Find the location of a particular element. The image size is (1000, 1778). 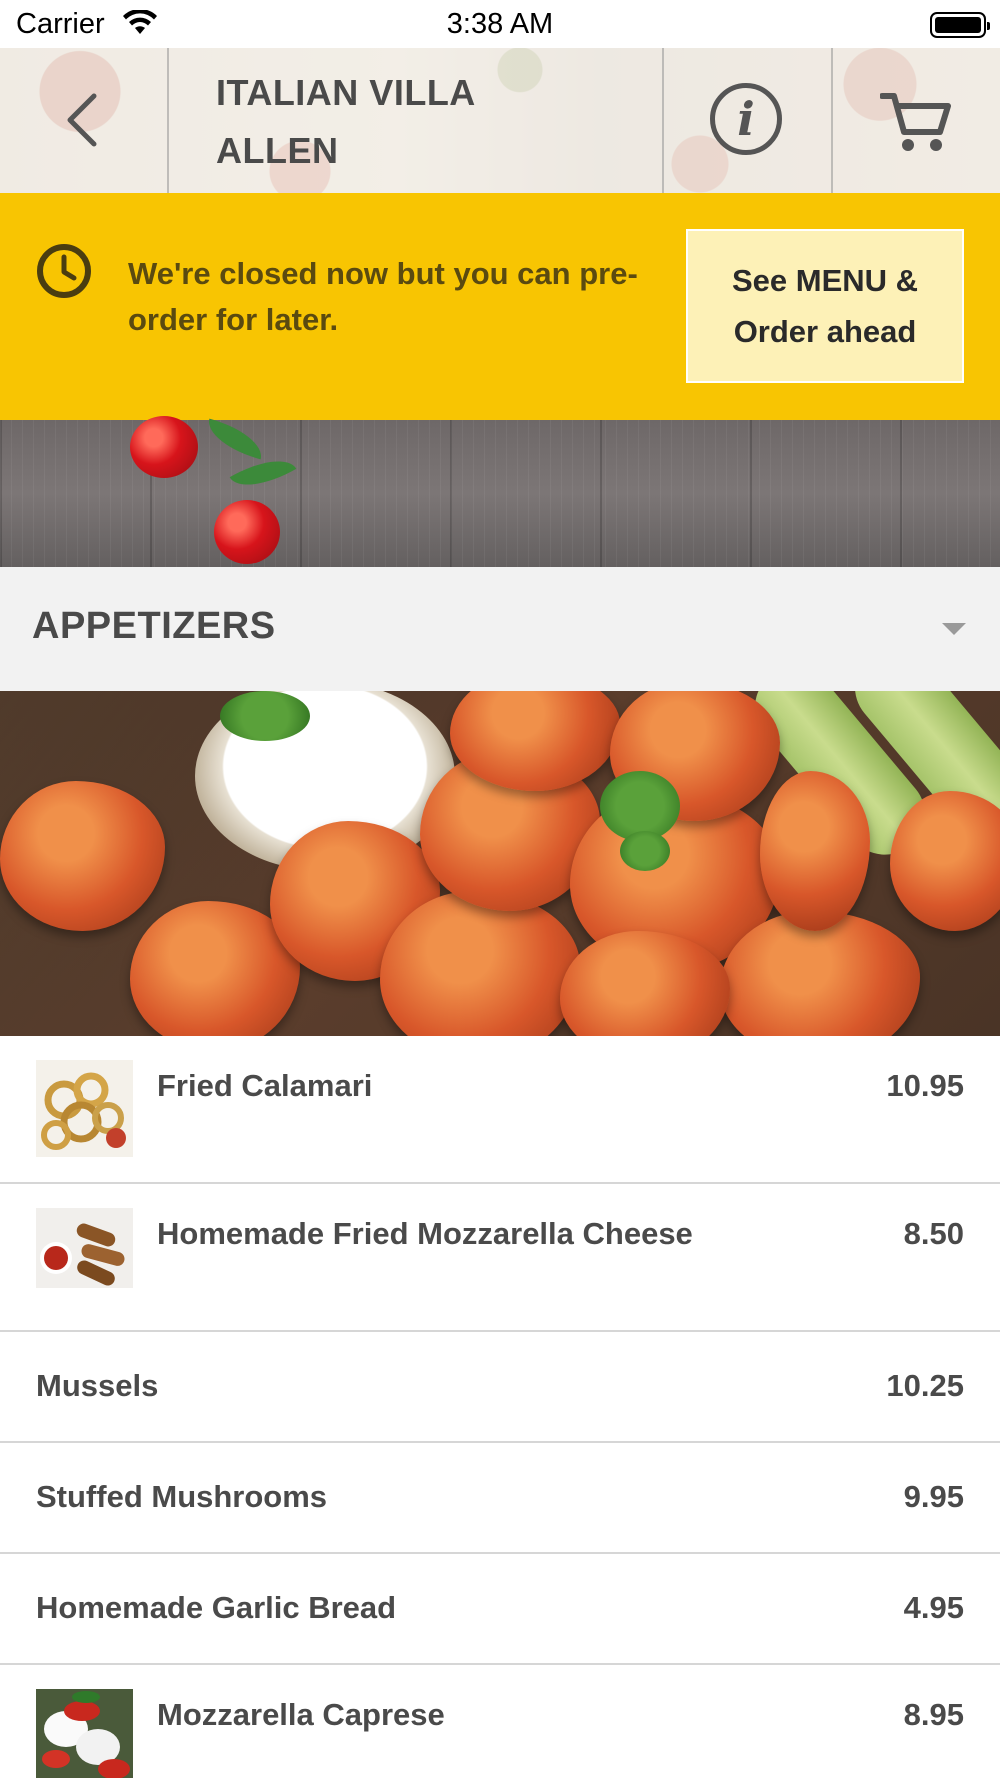

item-name: Homemade Garlic Bread is located at coordinates (216, 1607).